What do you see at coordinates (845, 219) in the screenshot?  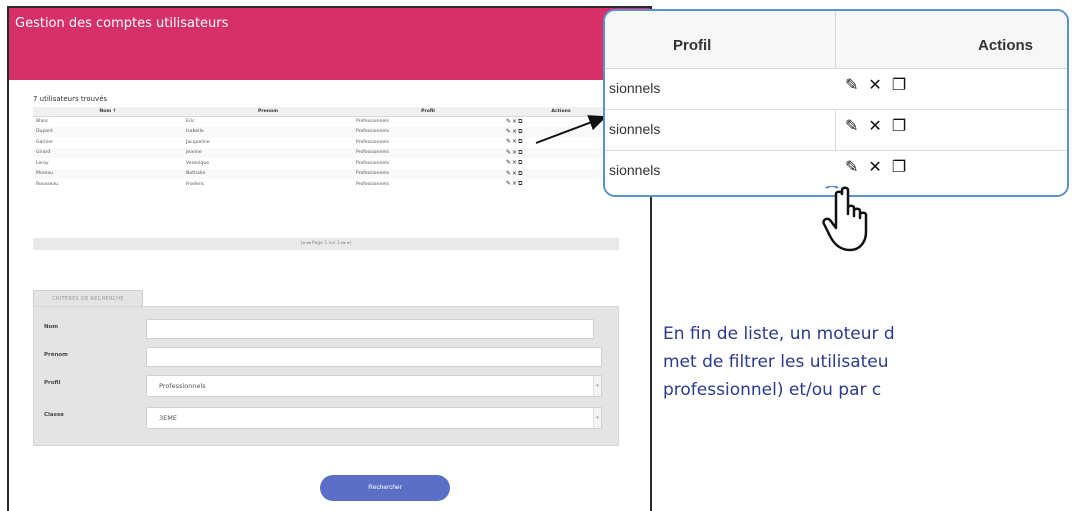 I see `hand-pointer-icon` at bounding box center [845, 219].